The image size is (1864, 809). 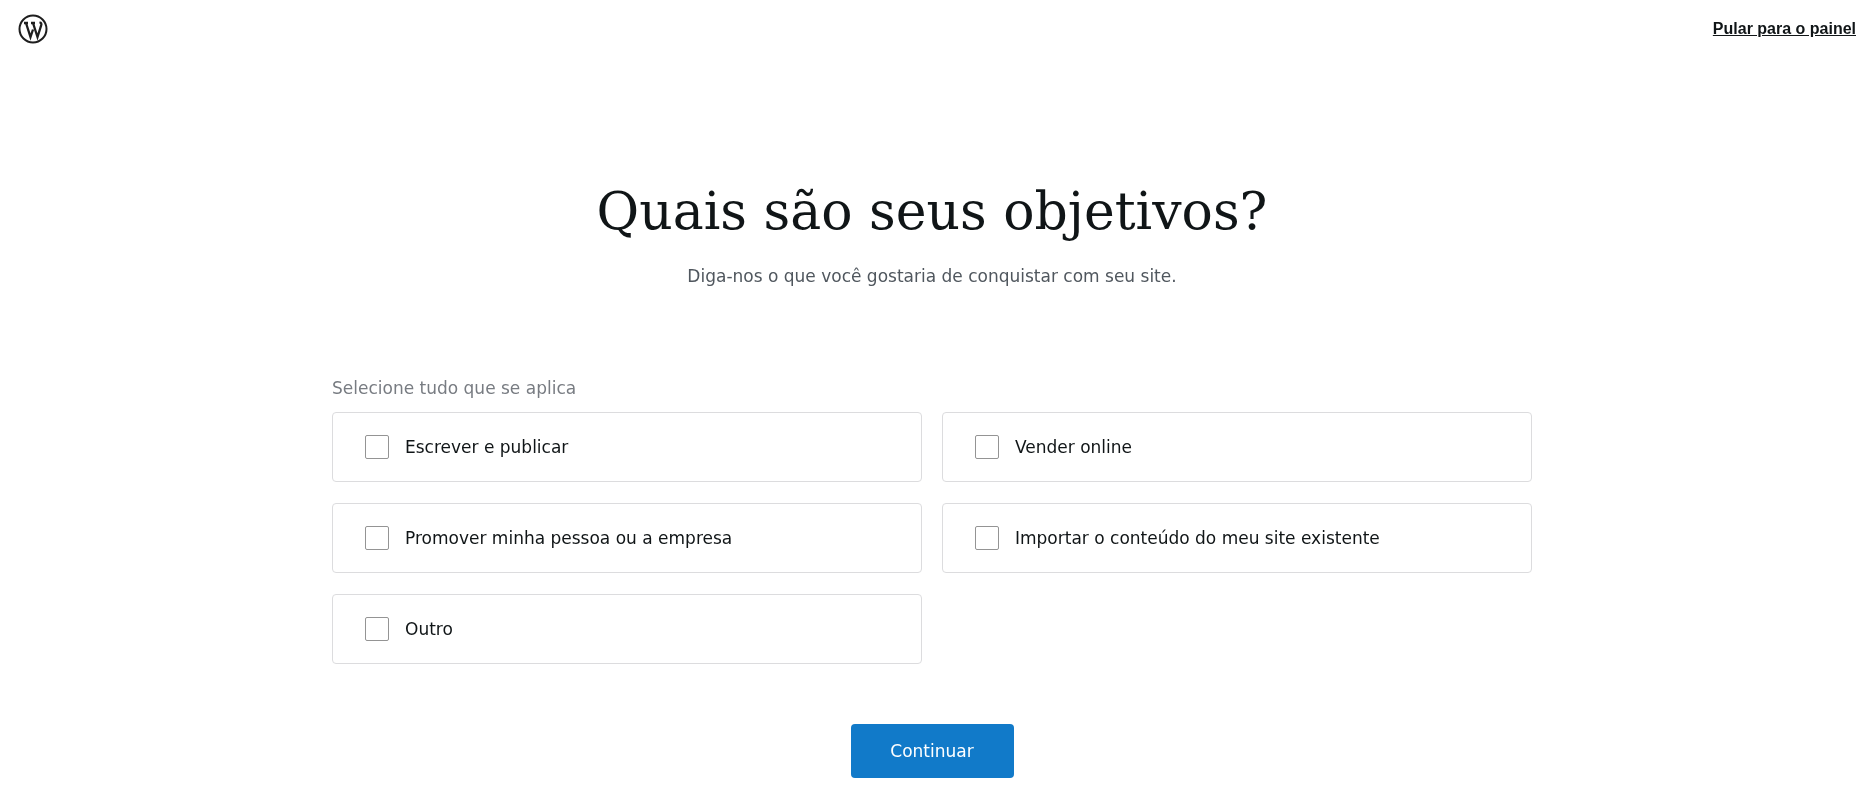 What do you see at coordinates (1237, 447) in the screenshot?
I see `goal-option: Vender online` at bounding box center [1237, 447].